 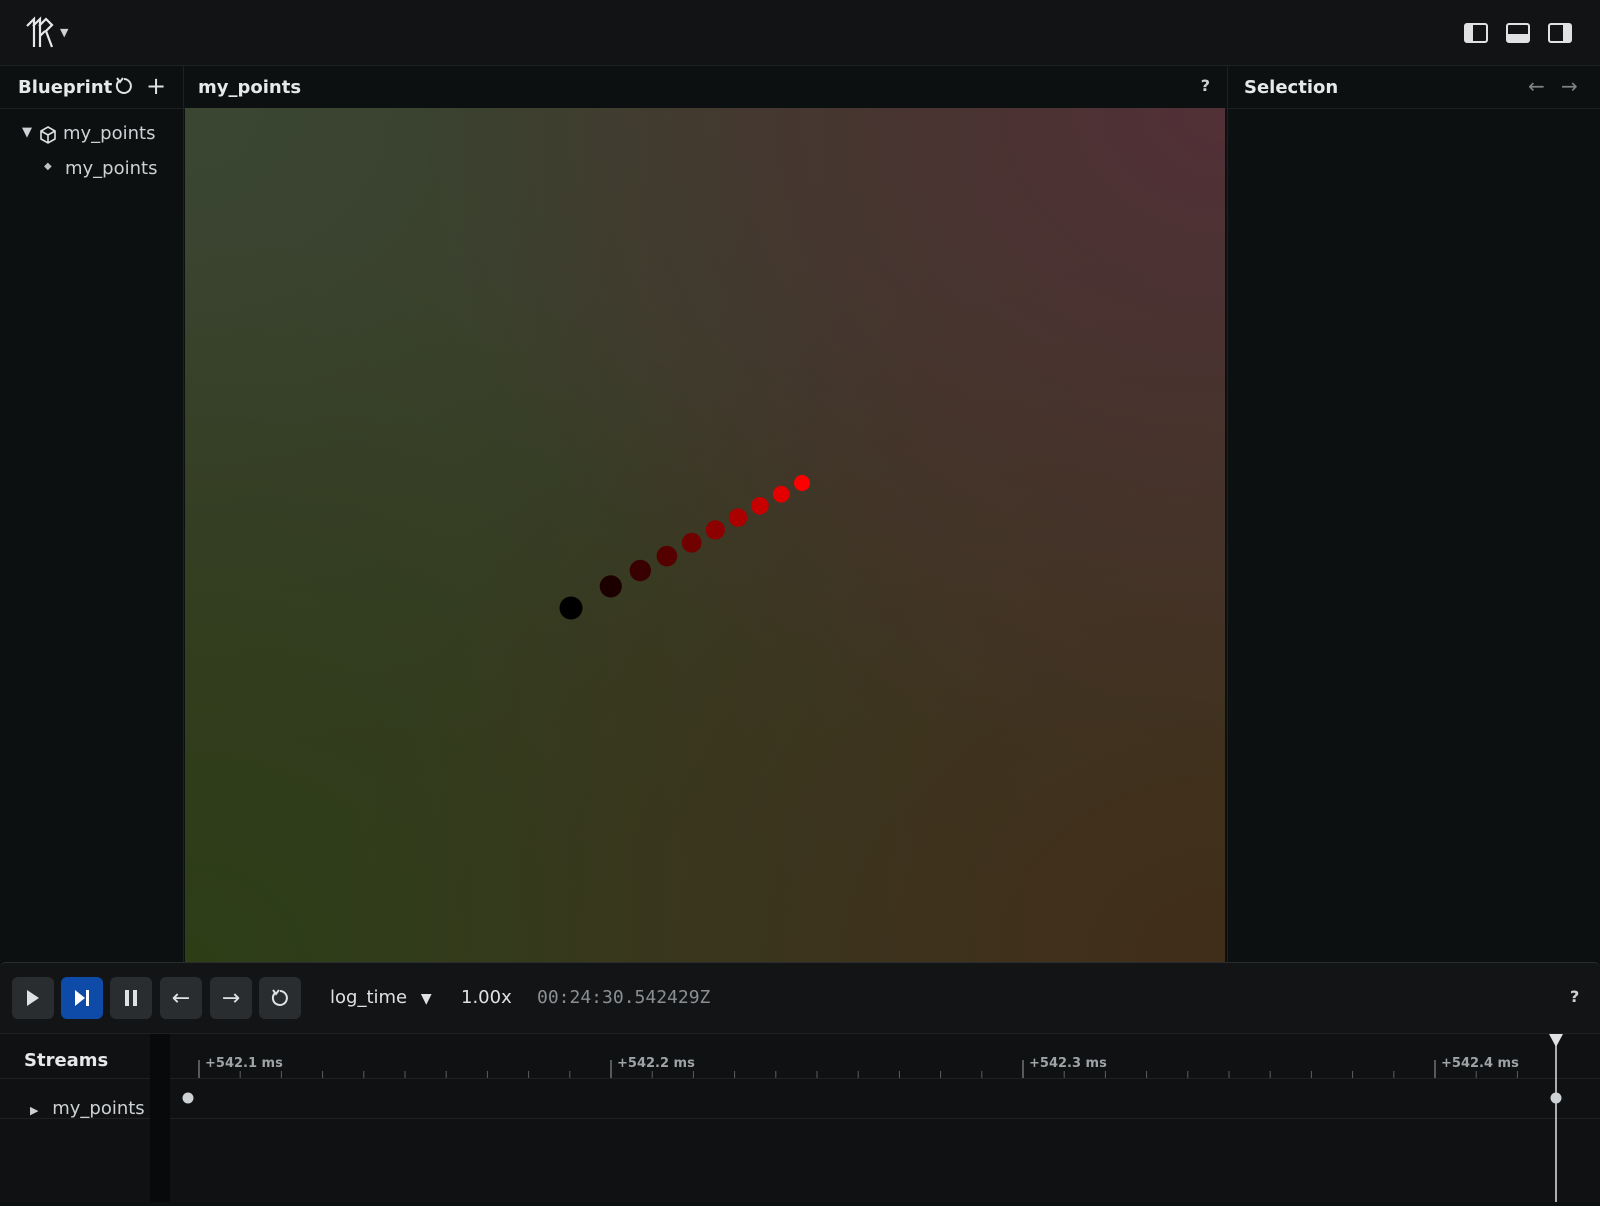 I want to click on top-bar: ▼, so click(x=800, y=33).